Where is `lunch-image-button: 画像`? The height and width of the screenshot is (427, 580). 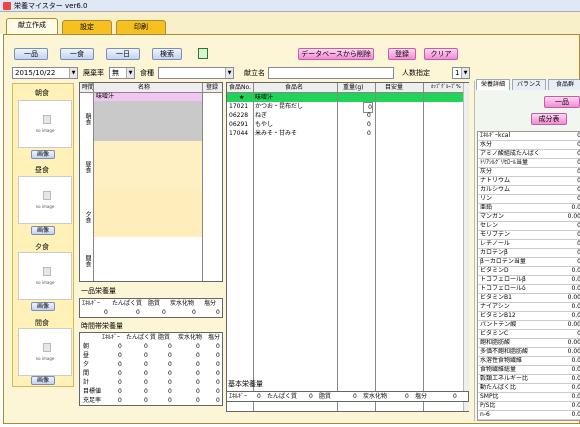
lunch-image-button: 画像 is located at coordinates (43, 230).